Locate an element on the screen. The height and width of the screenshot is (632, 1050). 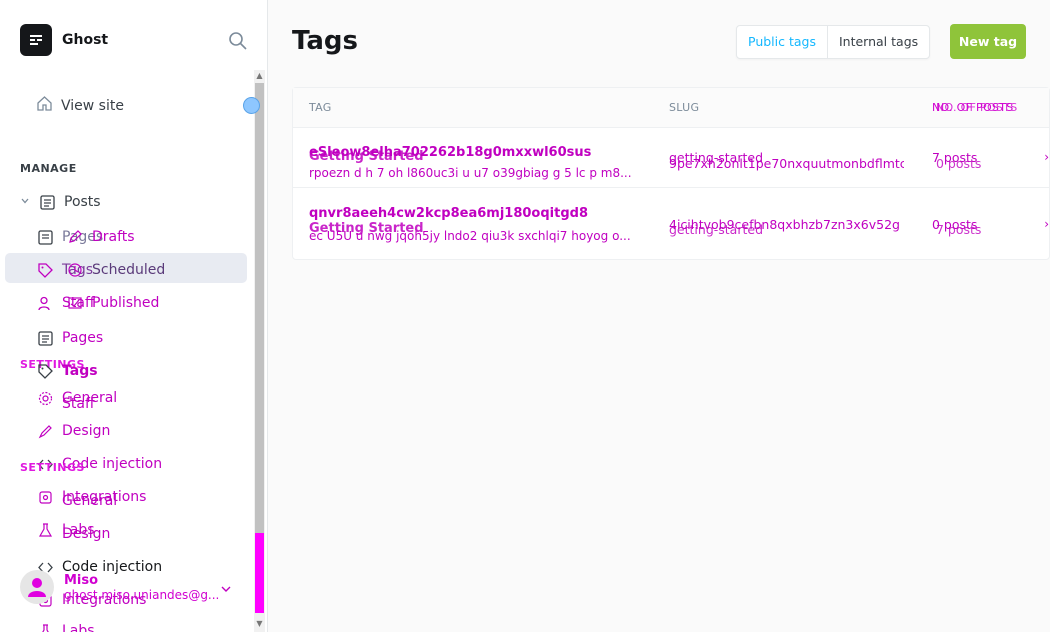
sidebar-item-staff-label: Staff is located at coordinates (78, 404).